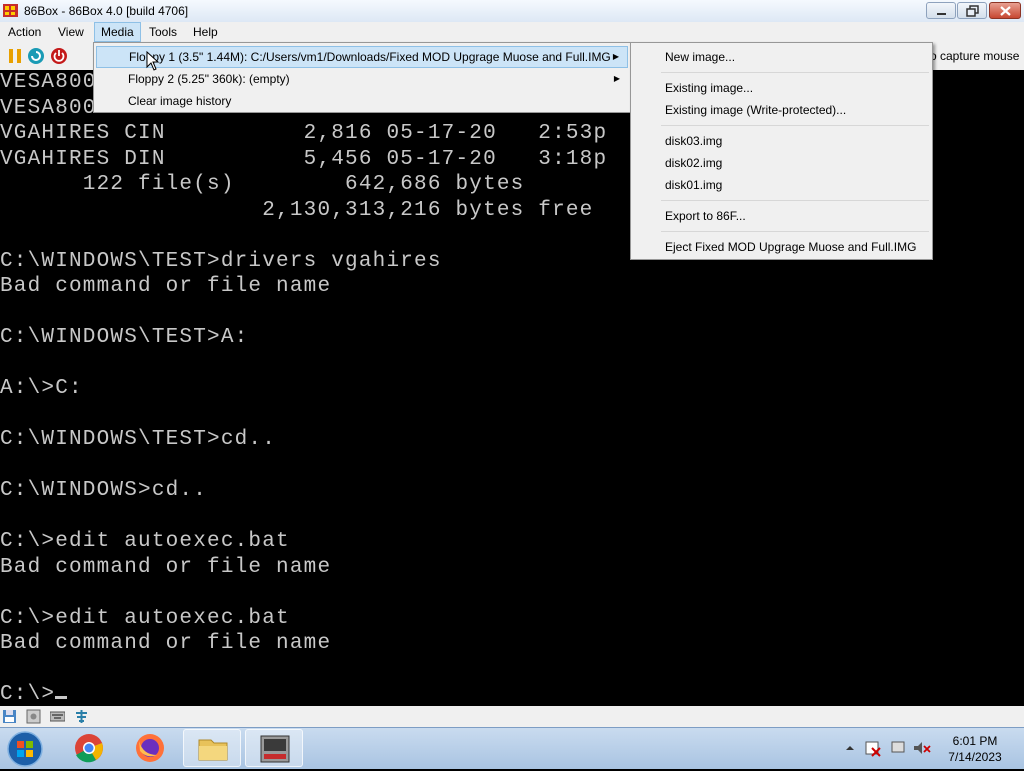  What do you see at coordinates (163, 32) in the screenshot?
I see `menu-tools: Tools` at bounding box center [163, 32].